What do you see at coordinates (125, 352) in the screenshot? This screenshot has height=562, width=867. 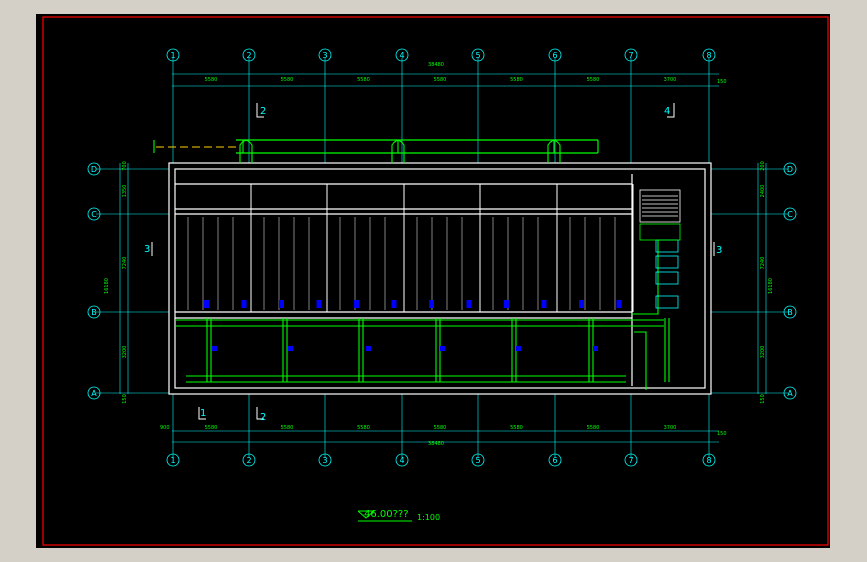 I see `dim-left-span: 3200` at bounding box center [125, 352].